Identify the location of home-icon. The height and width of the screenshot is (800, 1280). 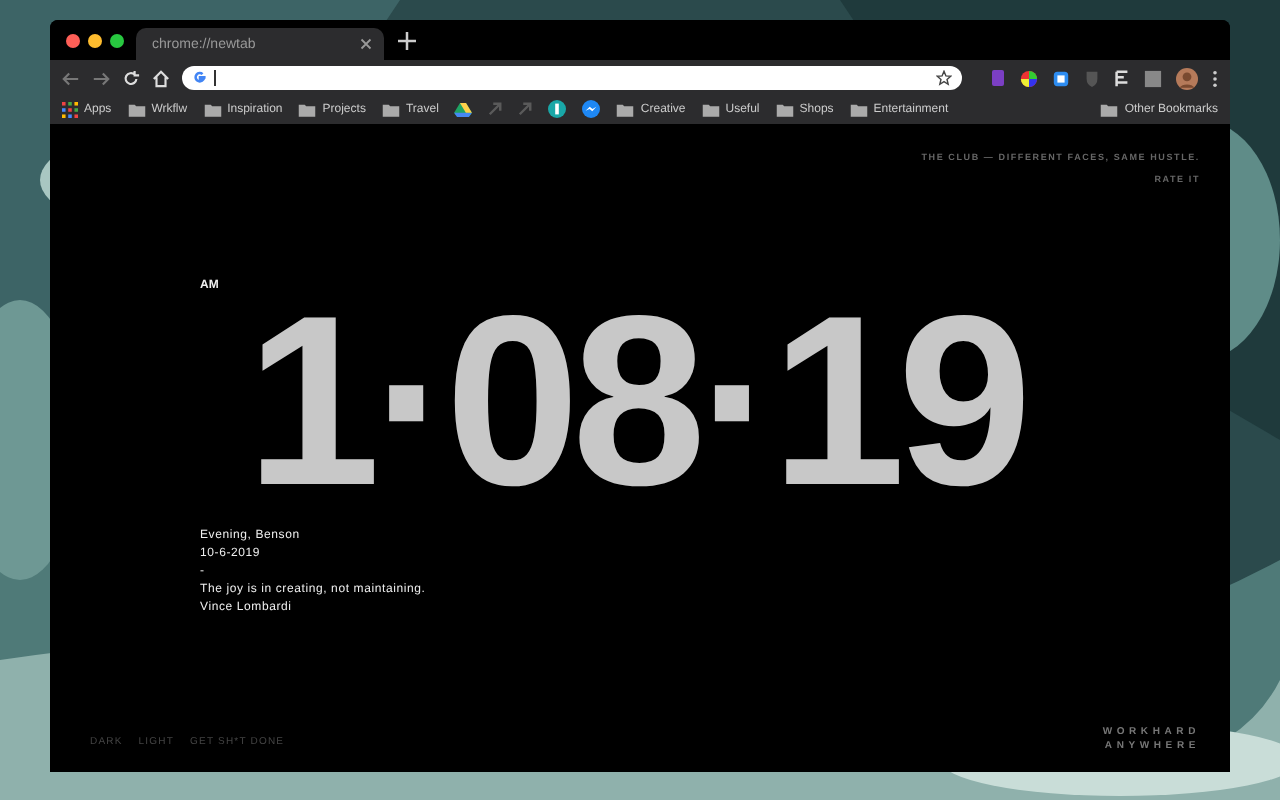
(161, 78).